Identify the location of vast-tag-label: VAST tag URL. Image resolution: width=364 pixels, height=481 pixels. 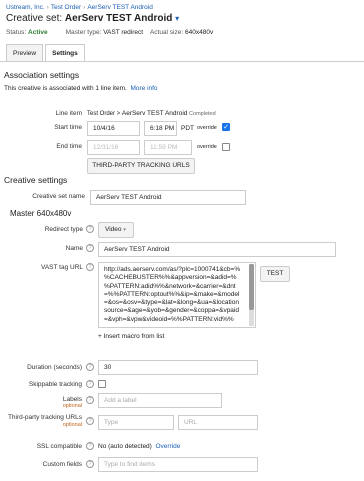
(61, 267).